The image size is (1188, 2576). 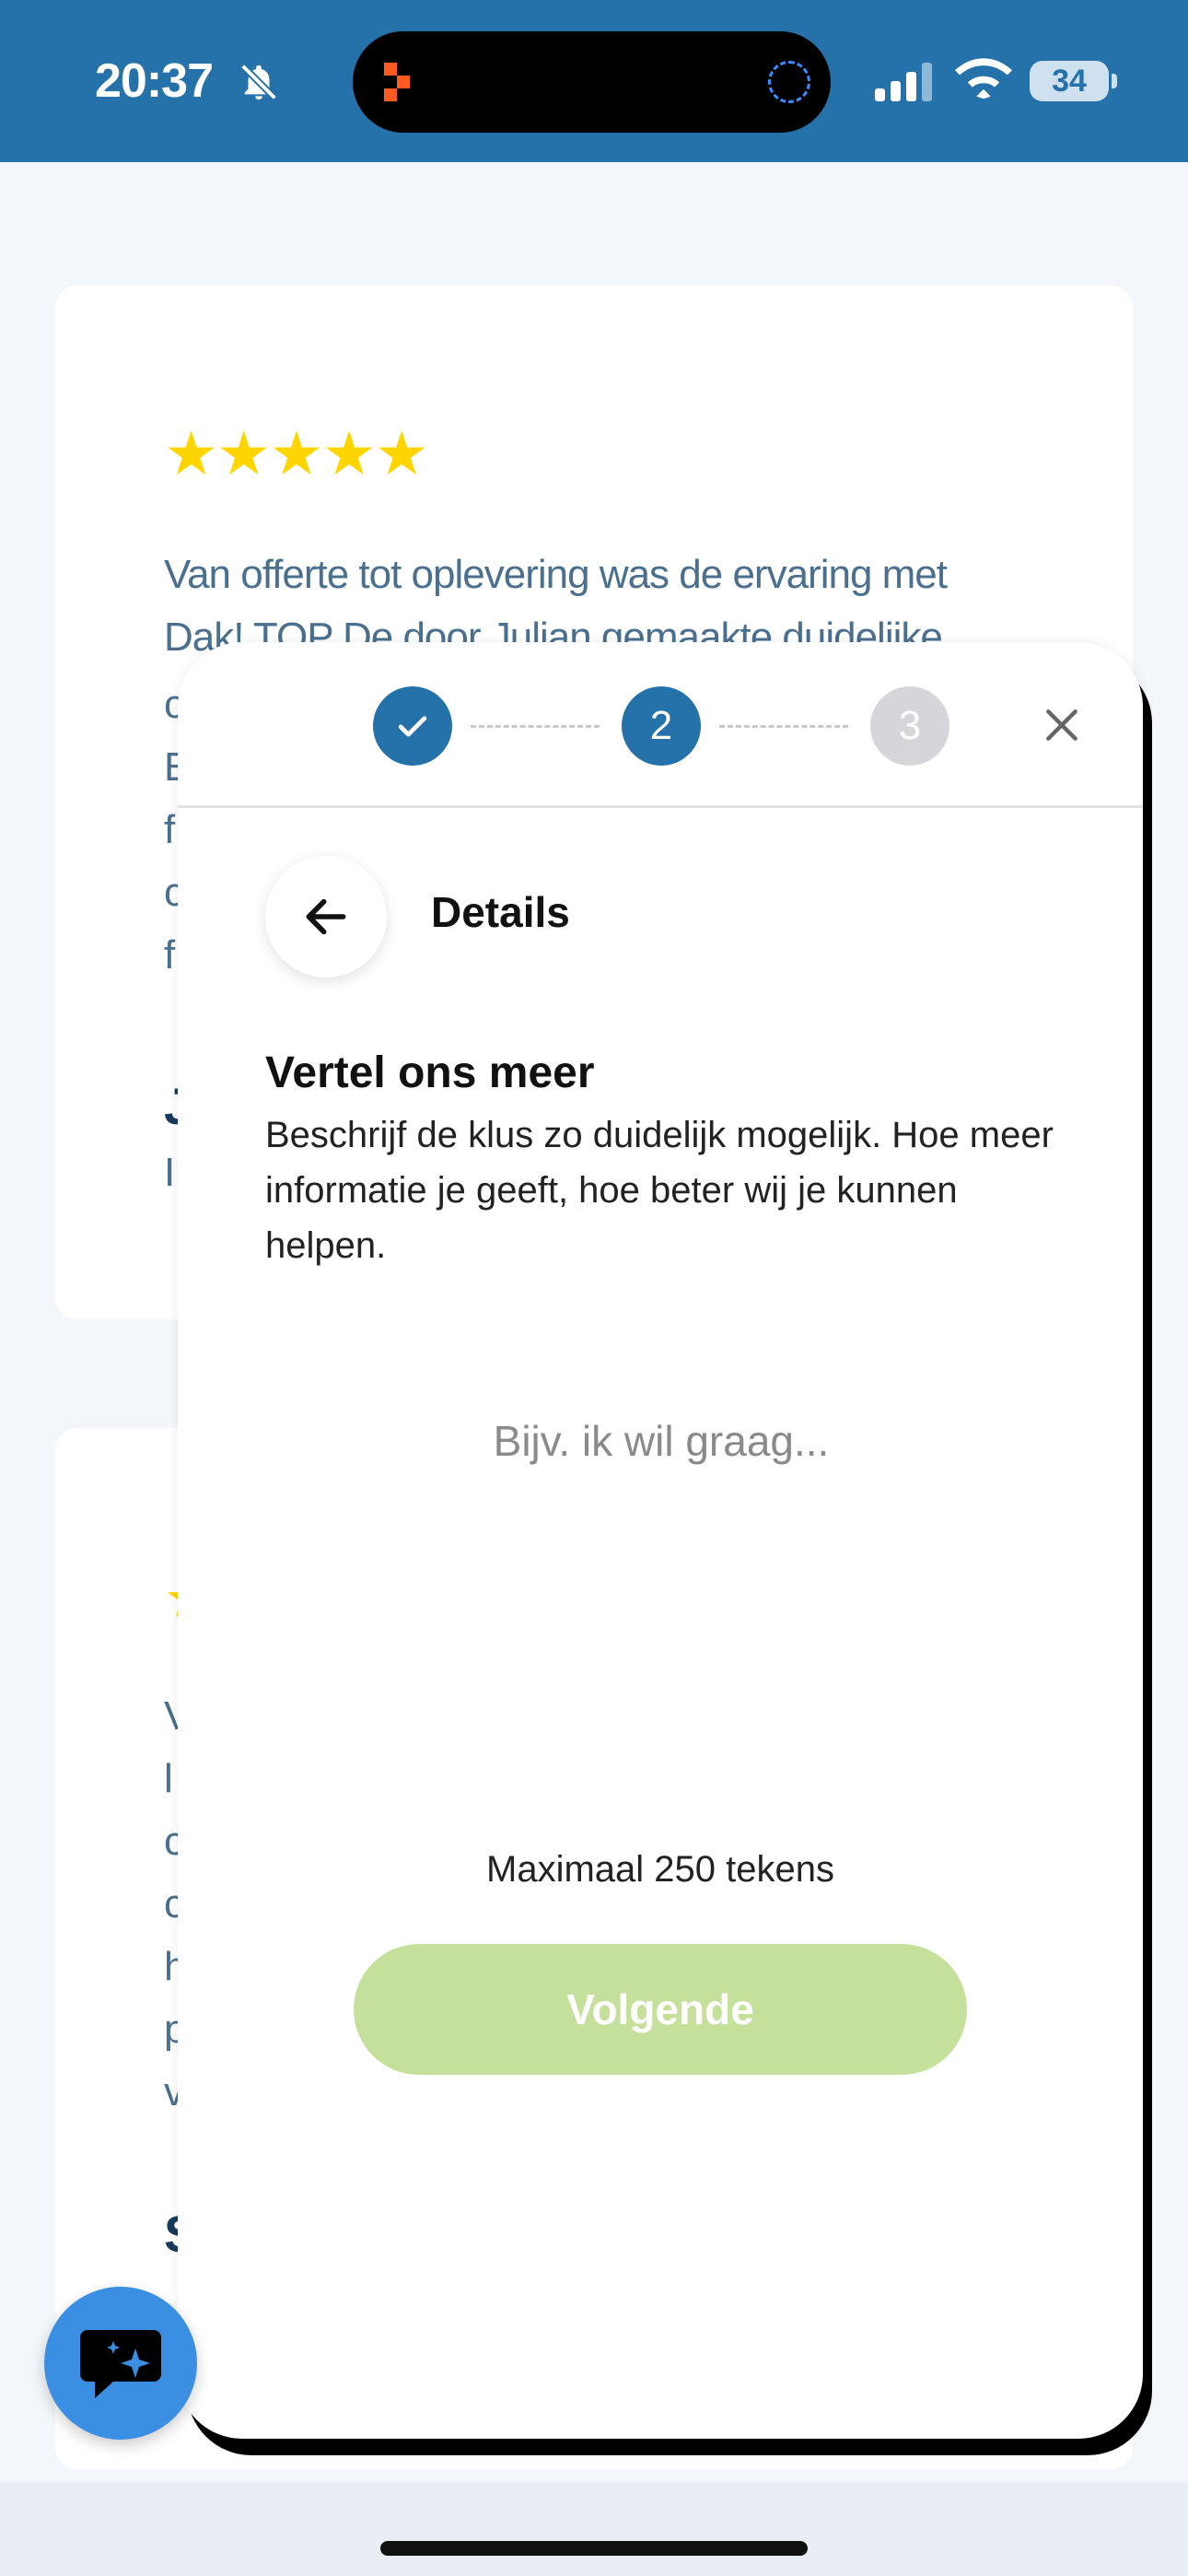 What do you see at coordinates (258, 82) in the screenshot?
I see `bell-slash-icon` at bounding box center [258, 82].